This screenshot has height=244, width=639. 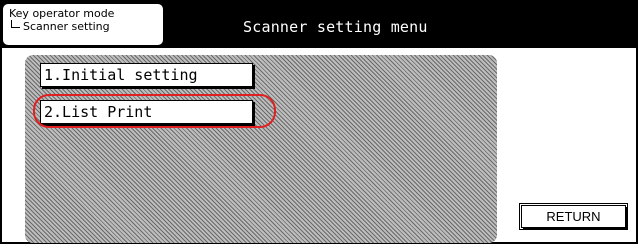 I want to click on tree-connector-icon, so click(x=15, y=24).